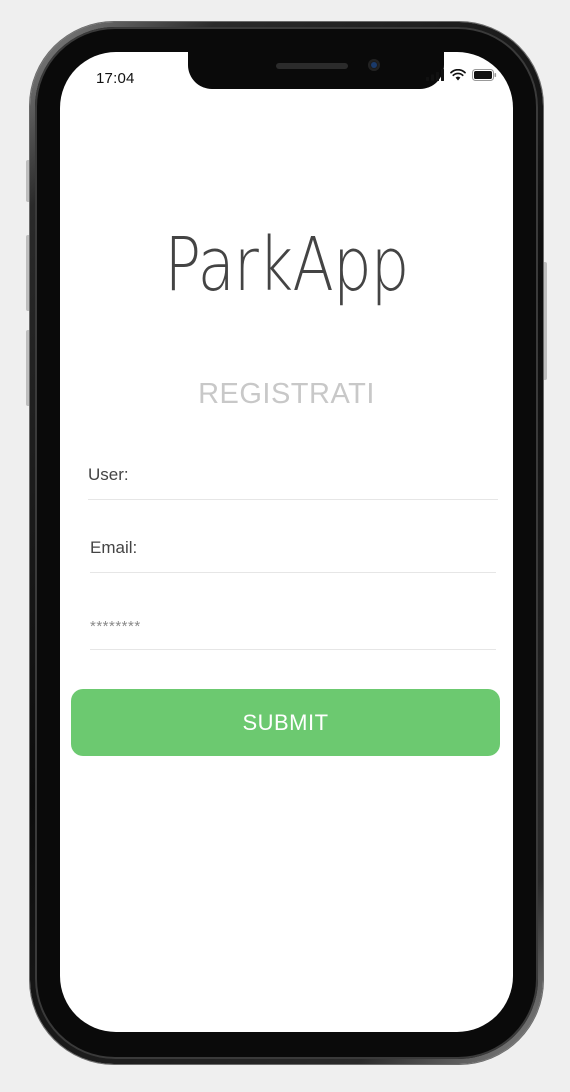 The image size is (570, 1092). What do you see at coordinates (374, 65) in the screenshot?
I see `camera-icon` at bounding box center [374, 65].